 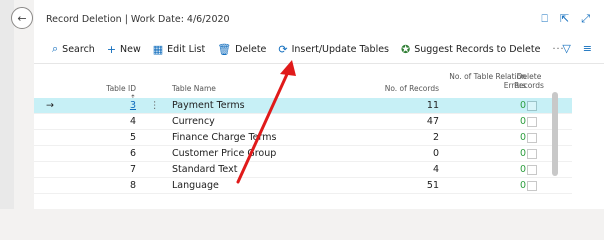 I want to click on list-view-icon: ≡, so click(x=587, y=48).